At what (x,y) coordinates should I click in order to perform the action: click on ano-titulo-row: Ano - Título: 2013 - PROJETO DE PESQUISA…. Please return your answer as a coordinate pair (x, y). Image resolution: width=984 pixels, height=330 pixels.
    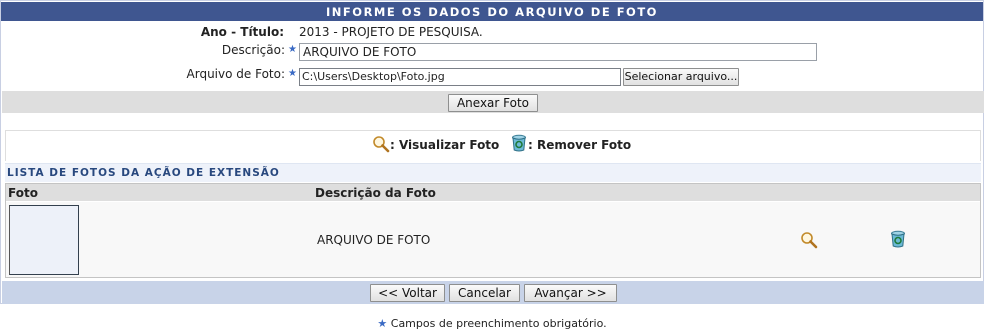
    Looking at the image, I should click on (492, 32).